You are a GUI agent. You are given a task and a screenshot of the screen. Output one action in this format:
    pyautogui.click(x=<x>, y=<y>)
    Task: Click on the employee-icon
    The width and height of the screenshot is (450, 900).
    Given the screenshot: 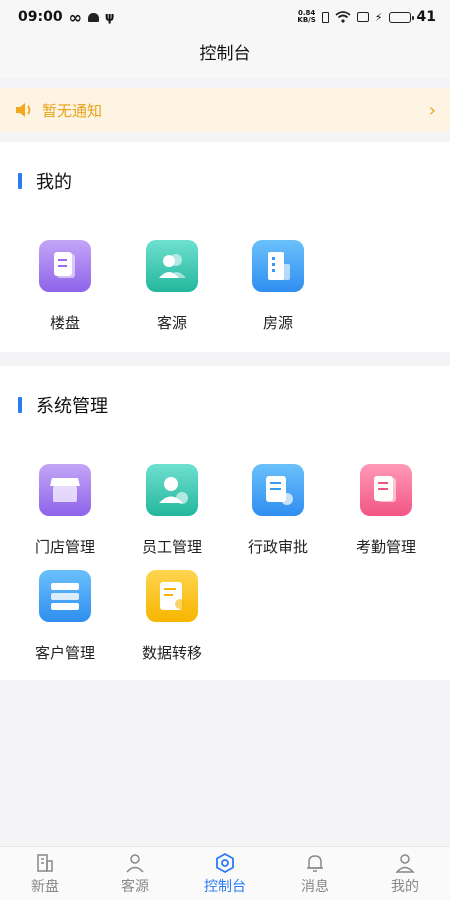 What is the action you would take?
    pyautogui.click(x=172, y=490)
    